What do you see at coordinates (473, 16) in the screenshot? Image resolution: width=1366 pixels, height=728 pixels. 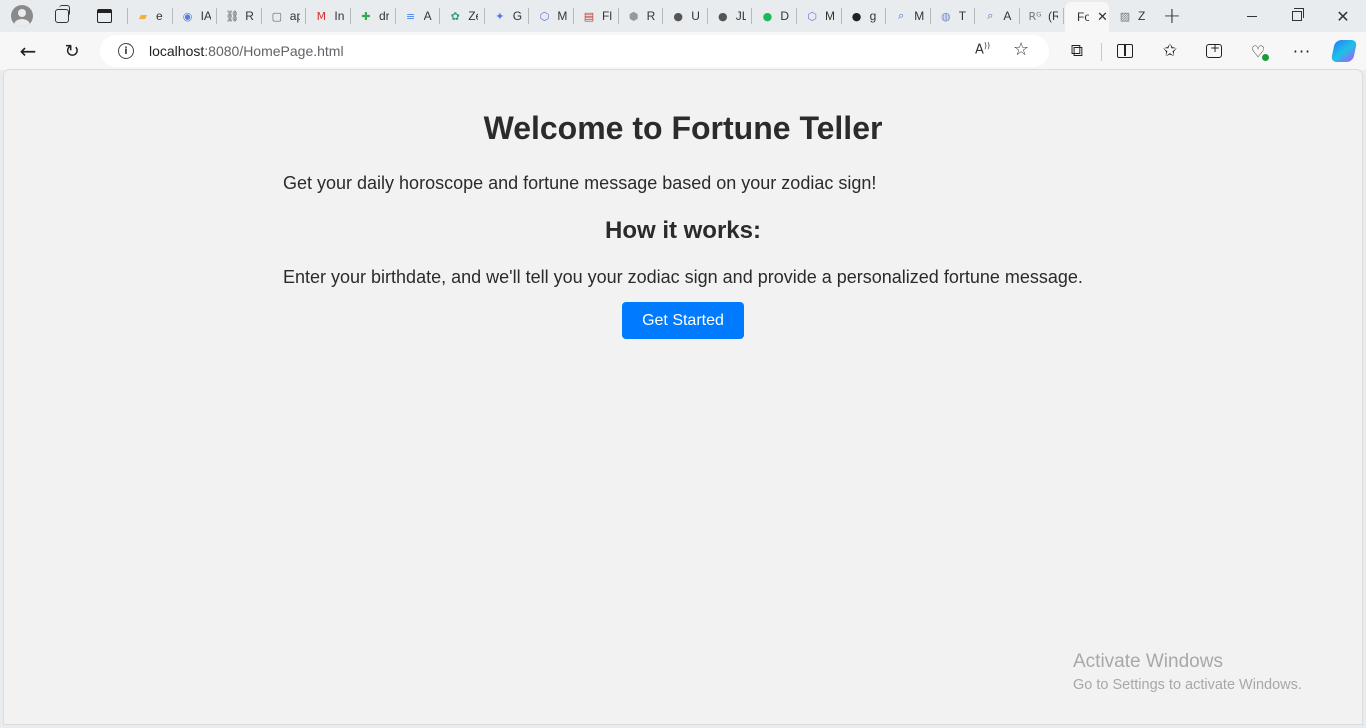 I see `tab-label: Ze` at bounding box center [473, 16].